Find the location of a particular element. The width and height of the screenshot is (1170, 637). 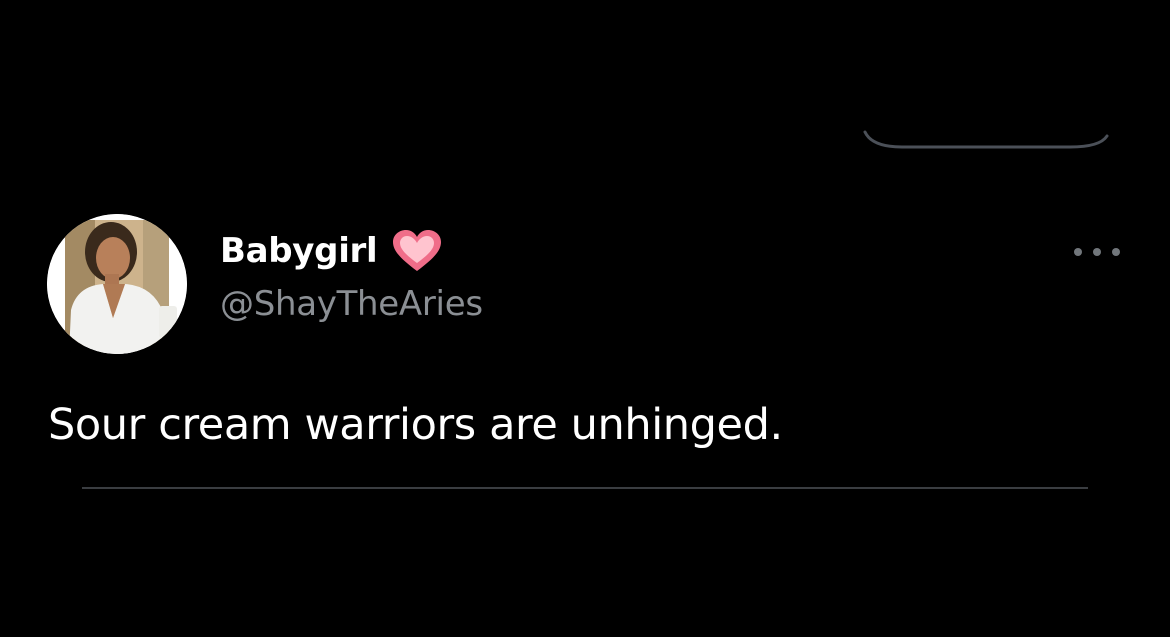

user-handle: @ShayTheAries is located at coordinates (351, 304).